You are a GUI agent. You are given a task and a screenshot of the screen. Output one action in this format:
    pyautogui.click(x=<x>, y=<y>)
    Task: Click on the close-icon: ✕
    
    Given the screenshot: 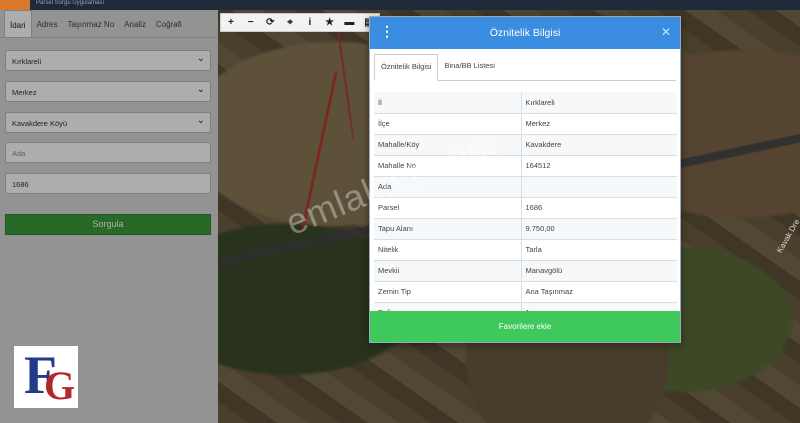 What is the action you would take?
    pyautogui.click(x=666, y=32)
    